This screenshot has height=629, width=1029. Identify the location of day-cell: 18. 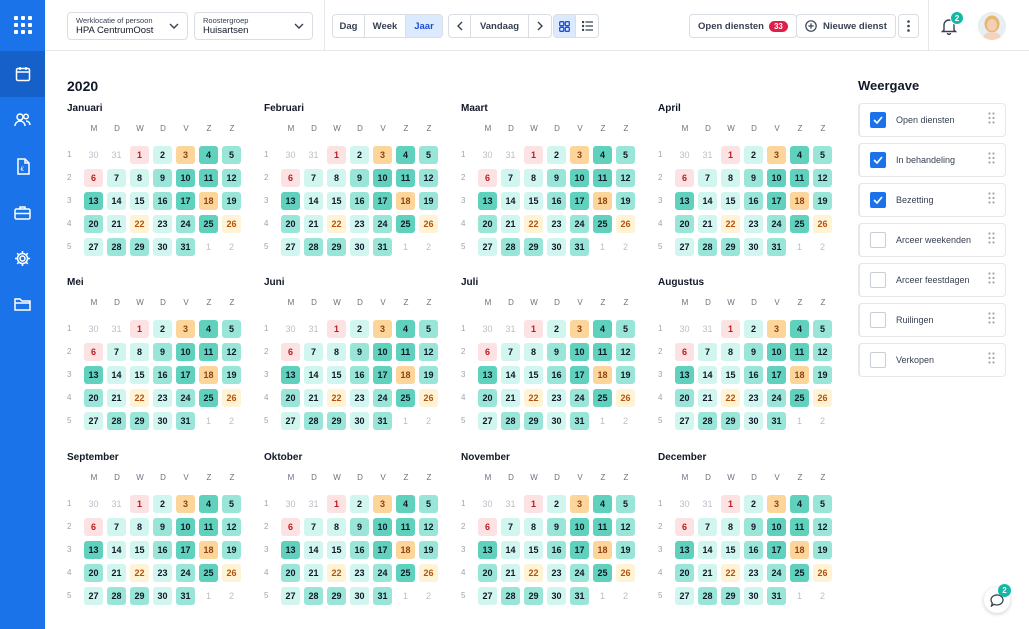
(405, 375).